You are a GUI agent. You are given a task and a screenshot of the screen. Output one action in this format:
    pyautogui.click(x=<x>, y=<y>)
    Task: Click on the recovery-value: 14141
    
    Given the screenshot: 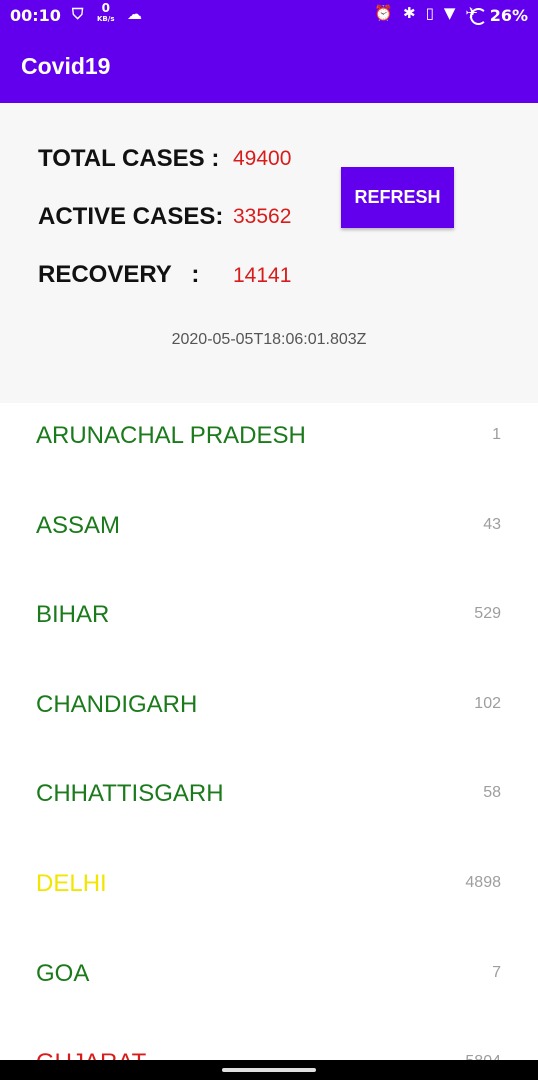 What is the action you would take?
    pyautogui.click(x=262, y=275)
    